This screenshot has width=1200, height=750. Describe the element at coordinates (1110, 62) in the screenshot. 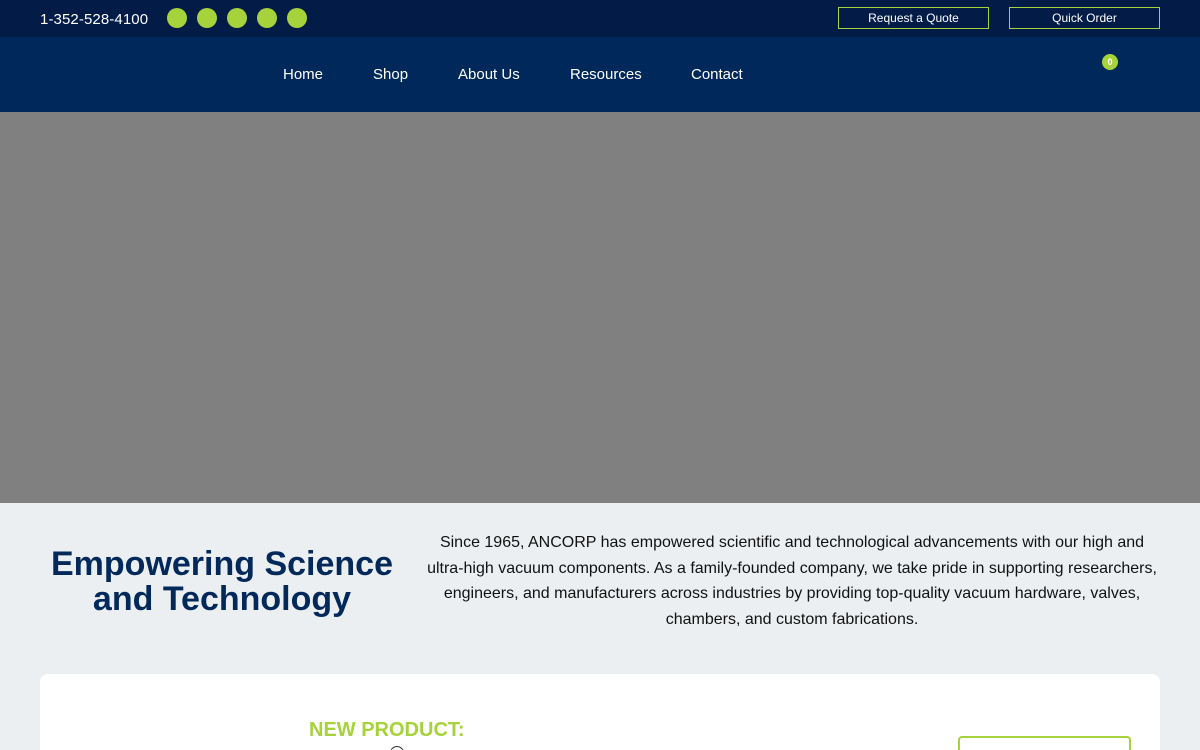

I see `cart-count-badge: 0` at that location.